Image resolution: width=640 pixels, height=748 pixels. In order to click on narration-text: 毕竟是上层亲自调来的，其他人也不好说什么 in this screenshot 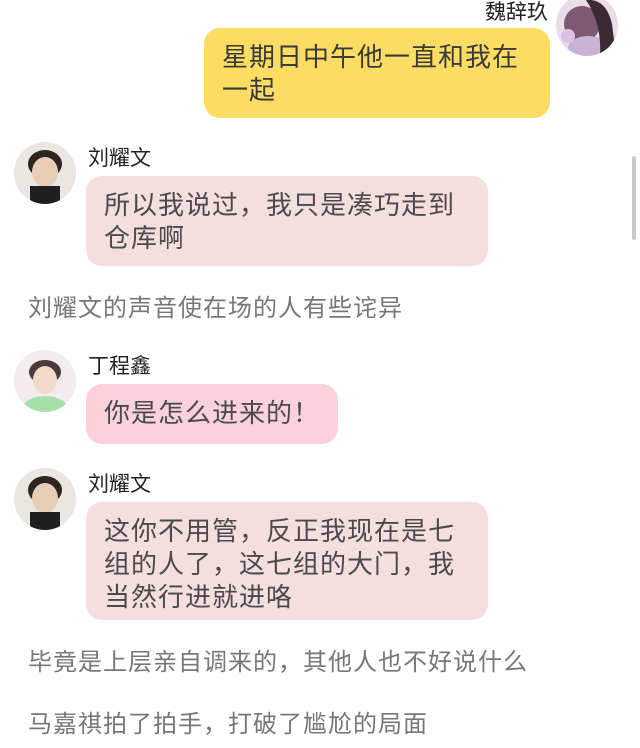, I will do `click(278, 662)`.